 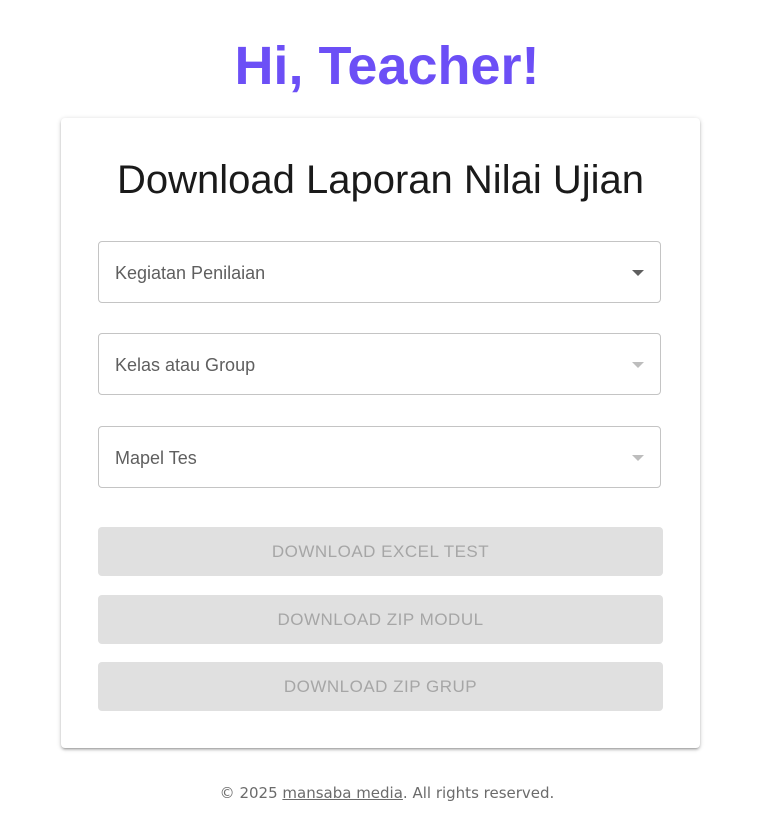 What do you see at coordinates (380, 180) in the screenshot?
I see `card-title: Download Laporan Nilai Ujian` at bounding box center [380, 180].